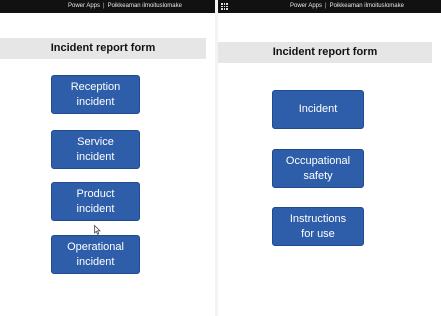  What do you see at coordinates (225, 6) in the screenshot?
I see `waffle-icon` at bounding box center [225, 6].